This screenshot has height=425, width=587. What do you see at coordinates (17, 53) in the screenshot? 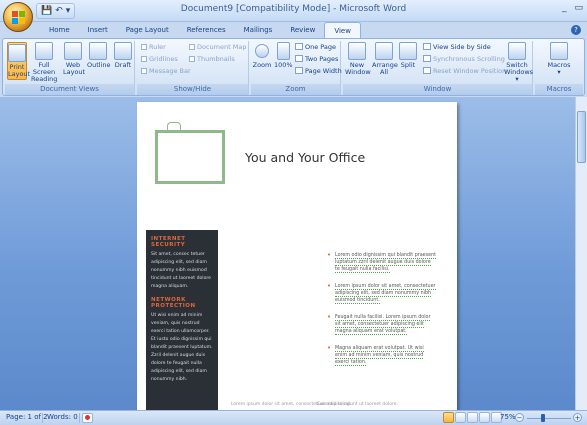
I see `print-layout-icon` at bounding box center [17, 53].